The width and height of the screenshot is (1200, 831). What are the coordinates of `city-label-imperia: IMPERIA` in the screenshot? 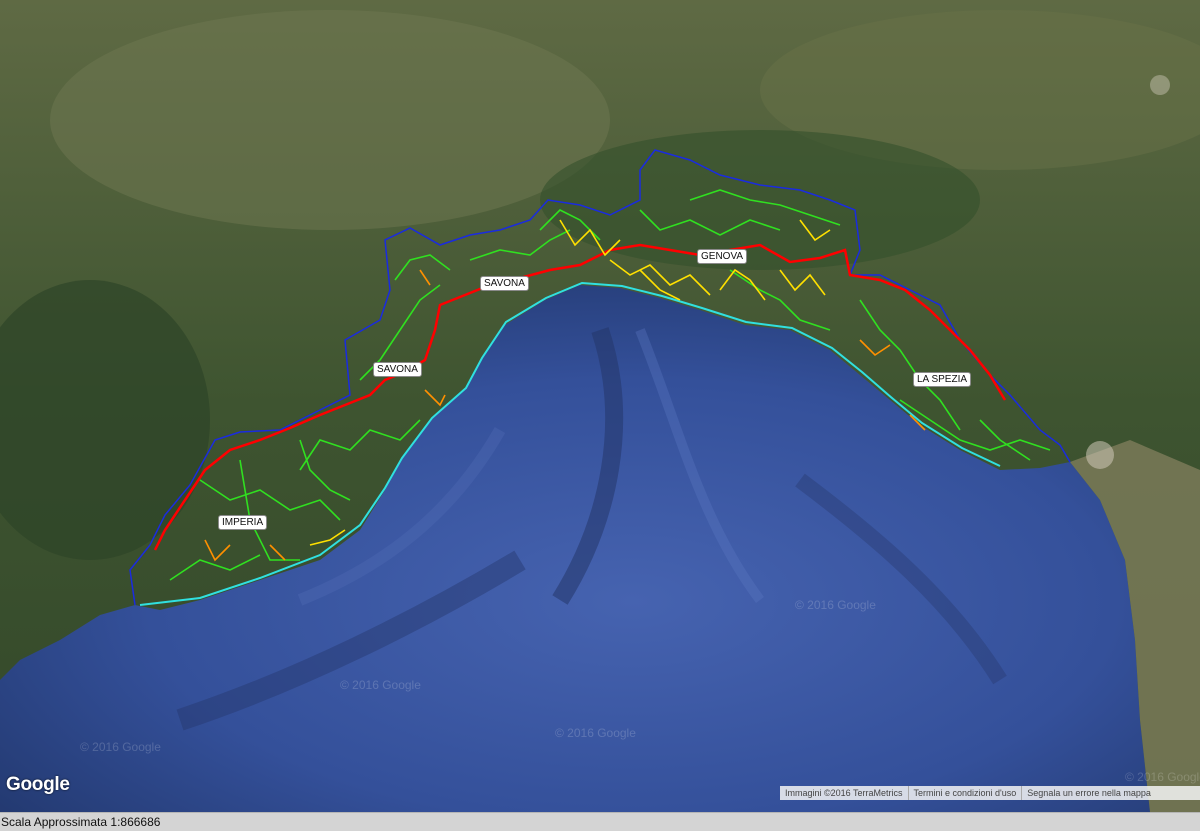 It's located at (243, 522).